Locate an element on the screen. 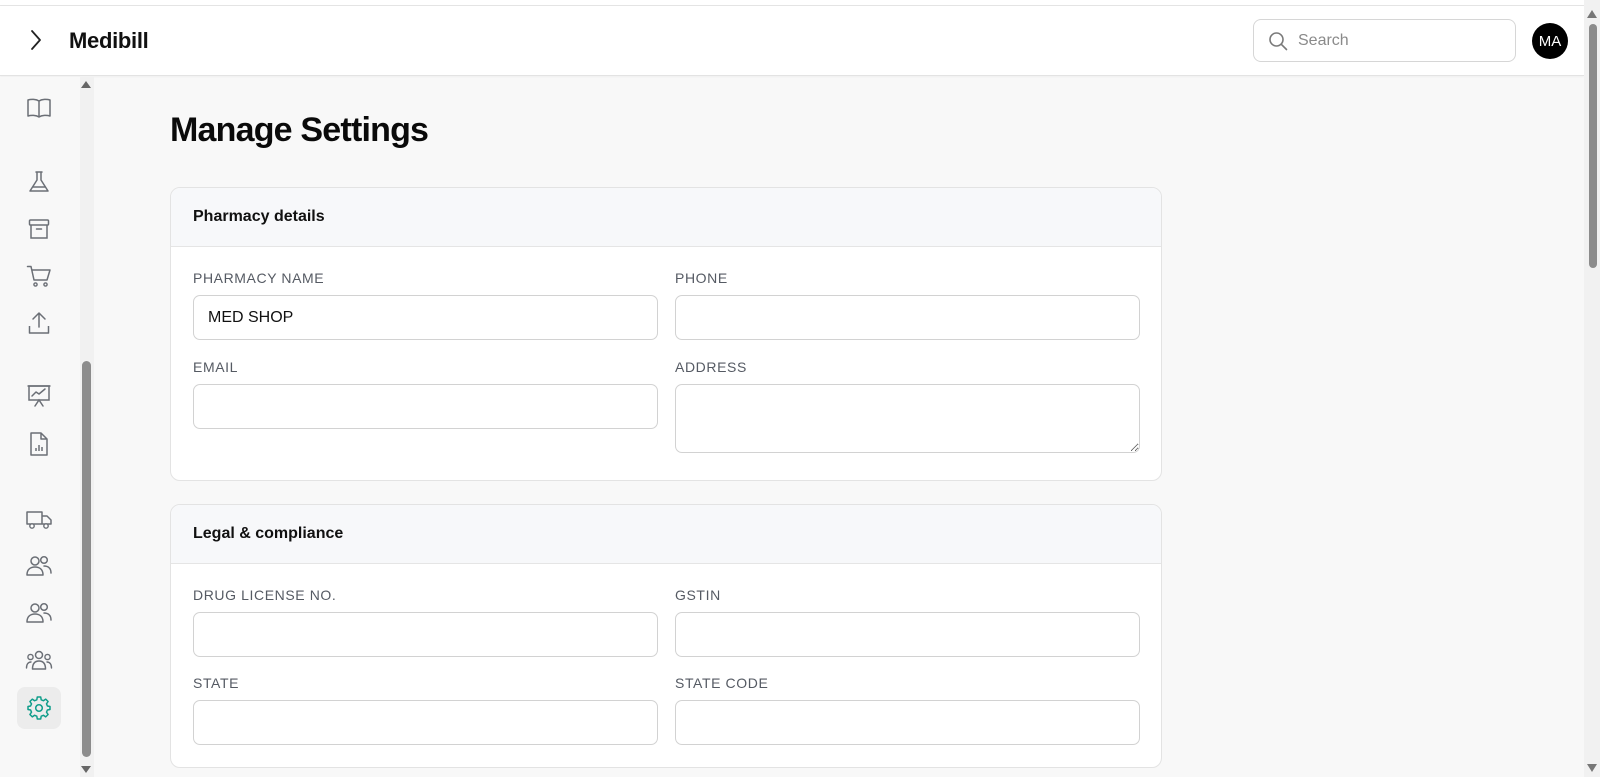  page-scrollbar-thumb is located at coordinates (1593, 146).